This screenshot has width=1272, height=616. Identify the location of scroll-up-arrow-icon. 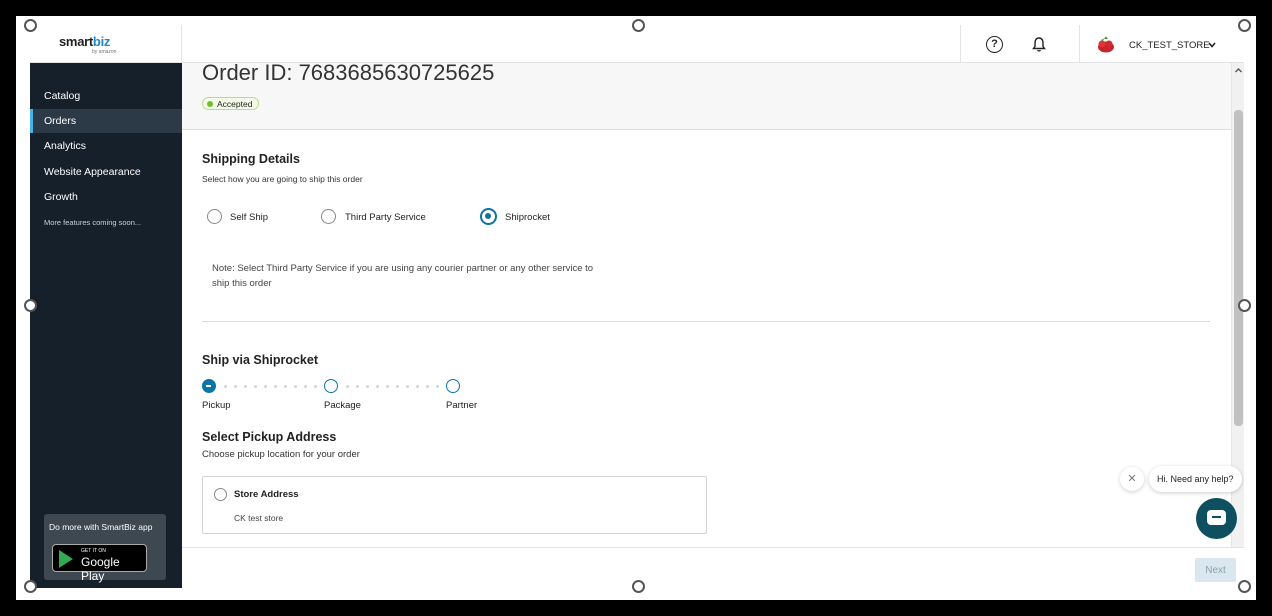
(1238, 70).